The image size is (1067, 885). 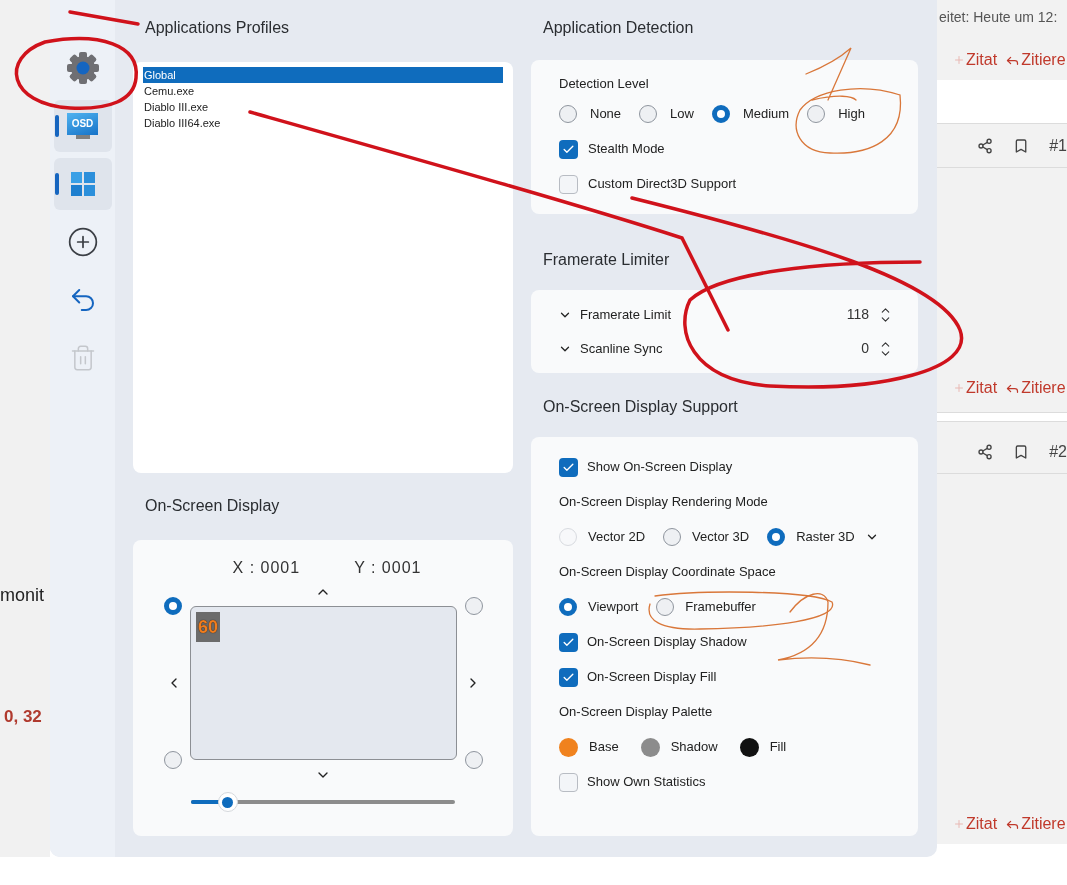 I want to click on field-label: On-Screen Display Palette, so click(x=636, y=712).